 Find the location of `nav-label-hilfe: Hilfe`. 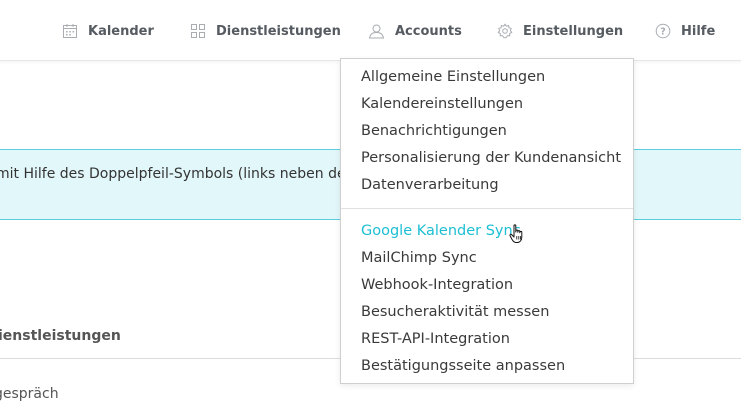

nav-label-hilfe: Hilfe is located at coordinates (698, 31).